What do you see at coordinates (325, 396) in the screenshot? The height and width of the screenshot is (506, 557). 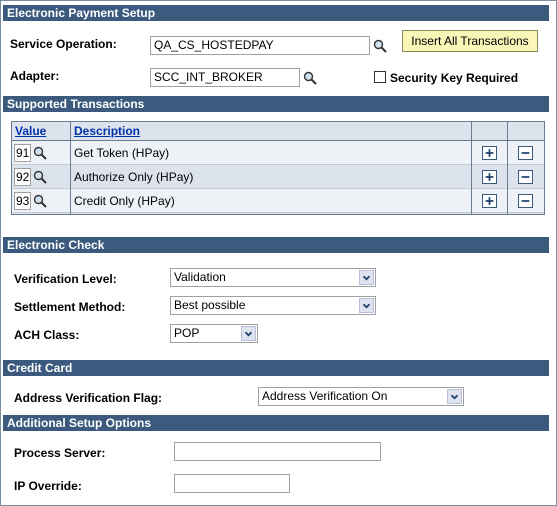 I see `address-verification-value: Address Verification On` at bounding box center [325, 396].